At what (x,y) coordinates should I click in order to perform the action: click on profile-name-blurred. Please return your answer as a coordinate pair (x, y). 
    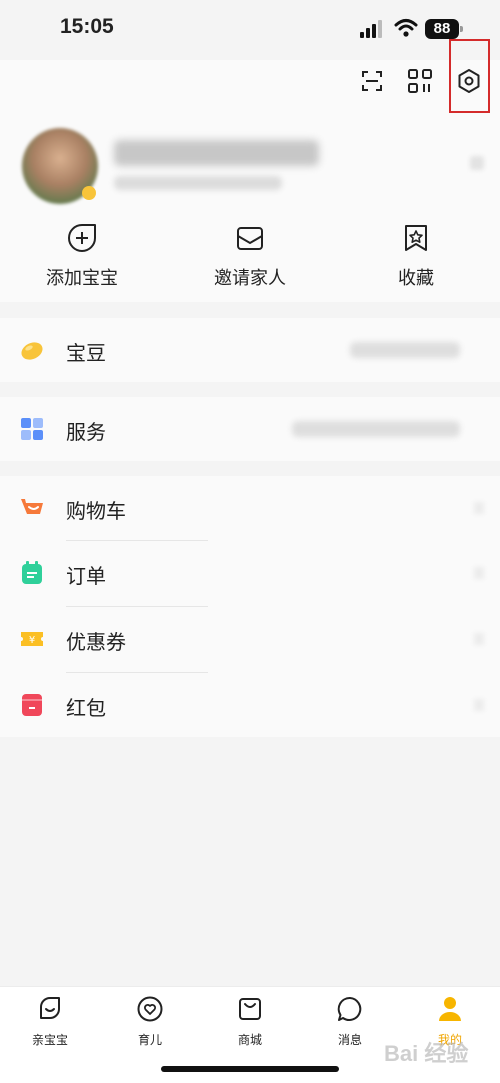
    Looking at the image, I should click on (216, 153).